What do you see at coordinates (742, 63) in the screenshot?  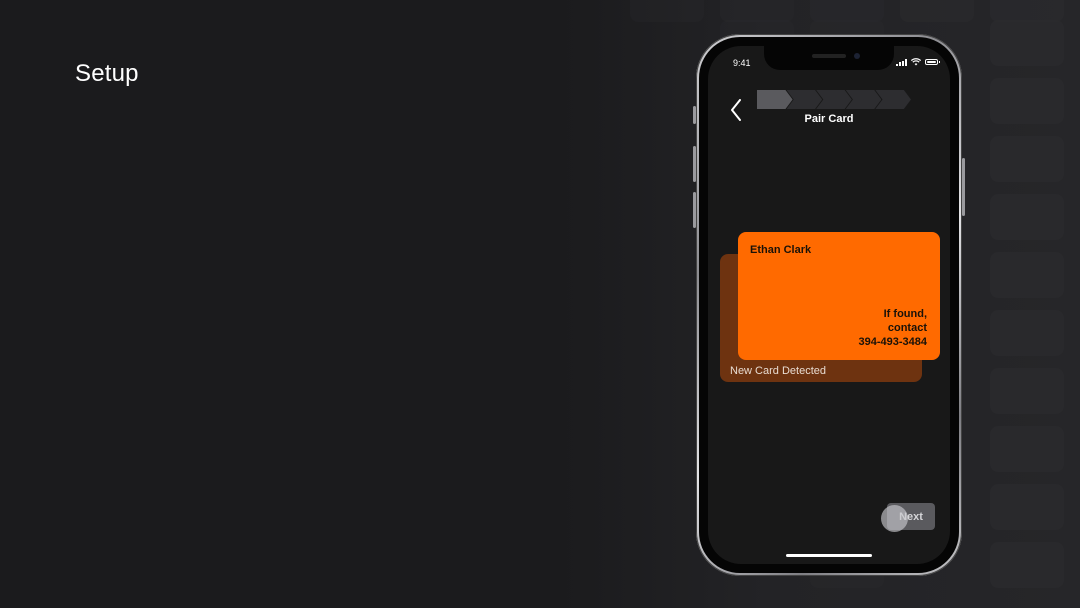 I see `status-time: 9:41` at bounding box center [742, 63].